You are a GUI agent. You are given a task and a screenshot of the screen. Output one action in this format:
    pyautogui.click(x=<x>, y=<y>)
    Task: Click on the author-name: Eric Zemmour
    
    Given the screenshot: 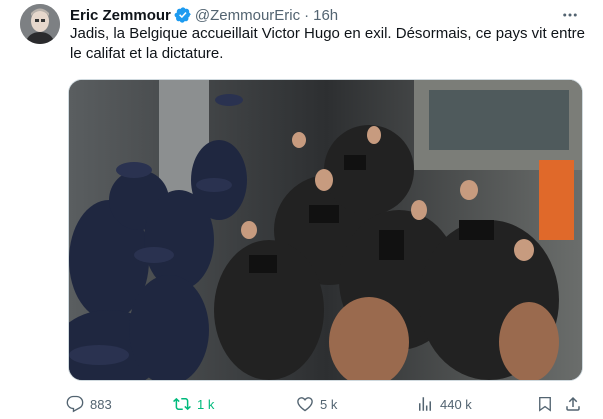 What is the action you would take?
    pyautogui.click(x=120, y=15)
    